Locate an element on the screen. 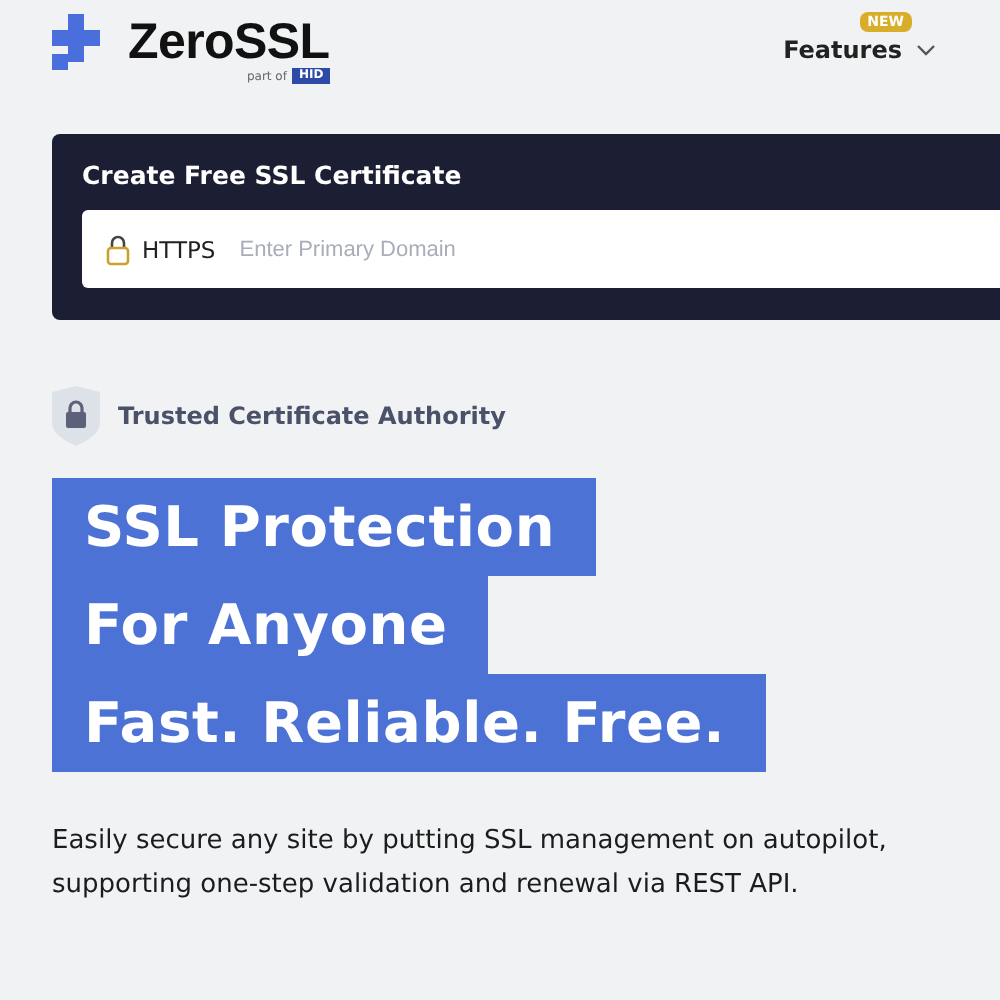 This screenshot has width=1000, height=1000. chevron-down-icon is located at coordinates (926, 50).